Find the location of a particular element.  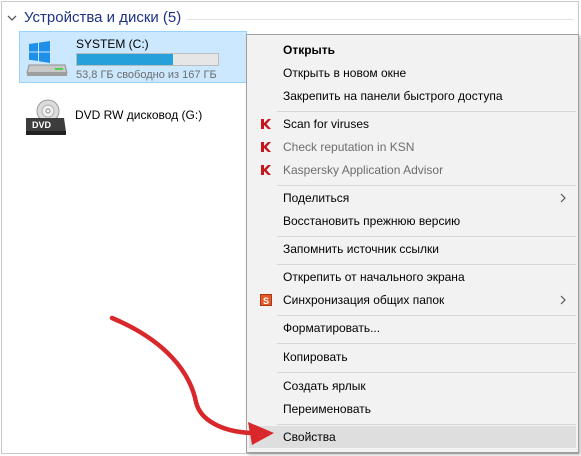

menu-item-share: Поделиться is located at coordinates (412, 198).